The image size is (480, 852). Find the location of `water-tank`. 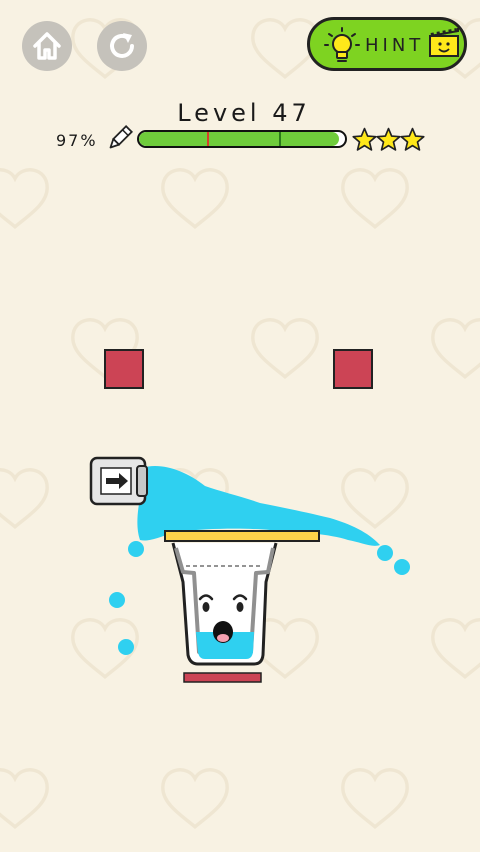

water-tank is located at coordinates (118, 481).